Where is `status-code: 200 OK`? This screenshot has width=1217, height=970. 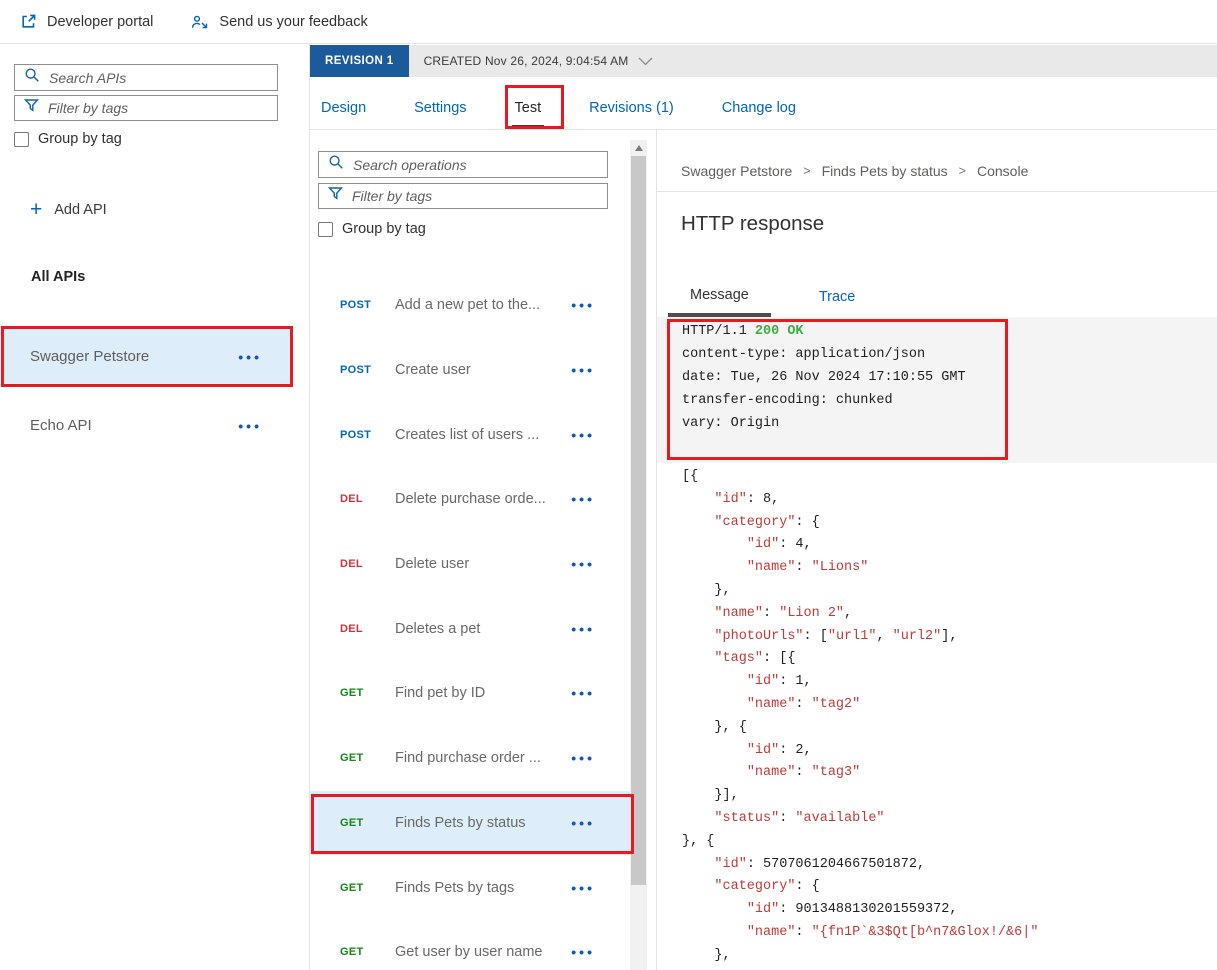 status-code: 200 OK is located at coordinates (779, 331).